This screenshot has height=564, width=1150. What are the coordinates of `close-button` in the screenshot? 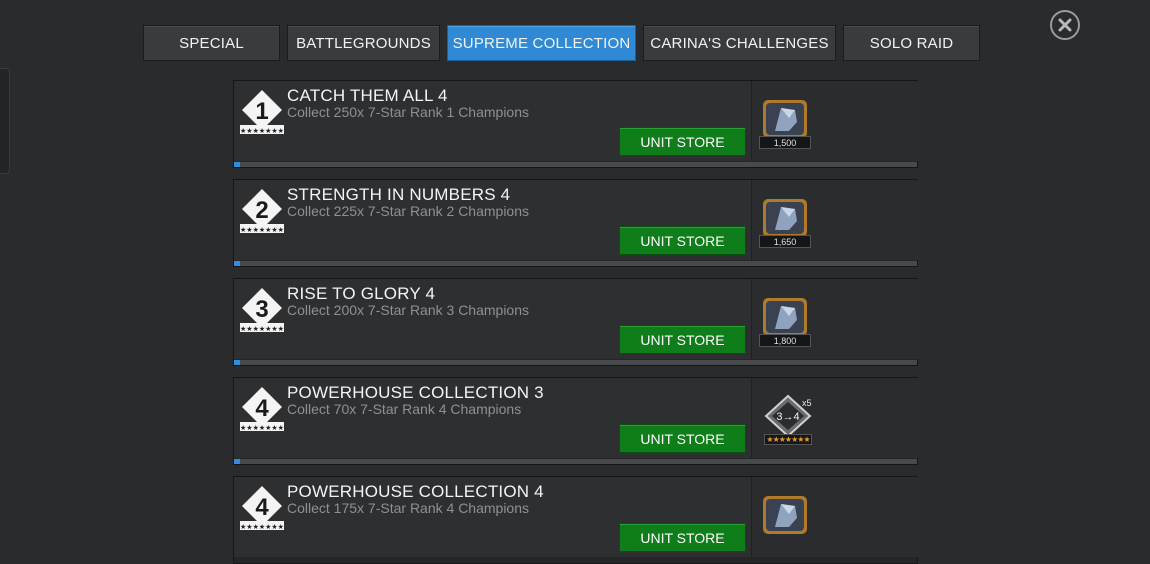 It's located at (1065, 25).